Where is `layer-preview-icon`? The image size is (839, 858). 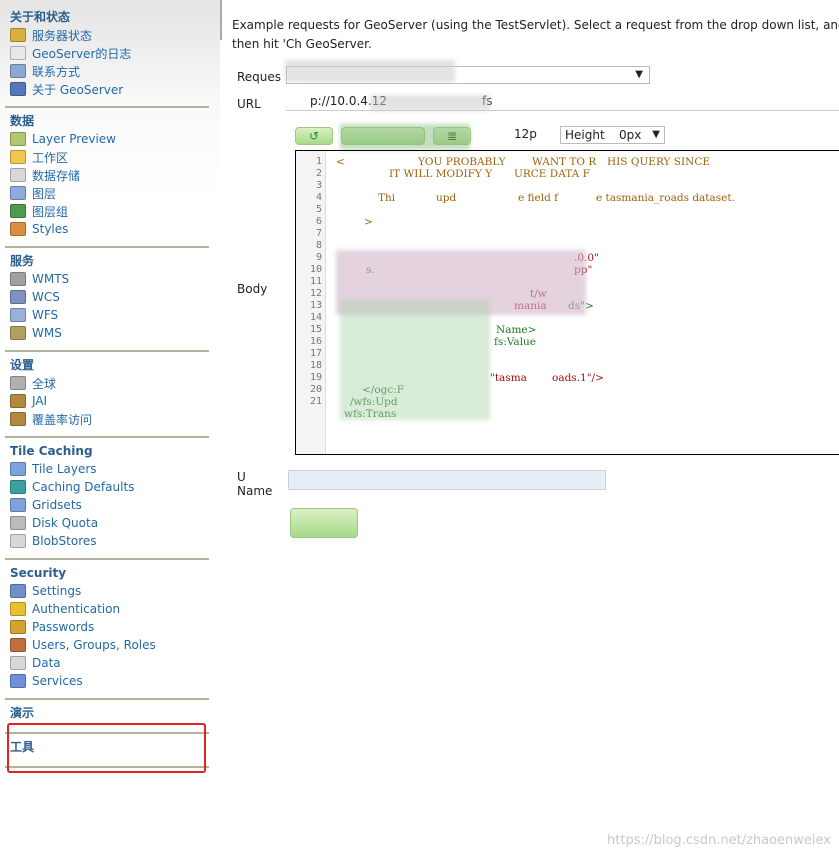 layer-preview-icon is located at coordinates (18, 139).